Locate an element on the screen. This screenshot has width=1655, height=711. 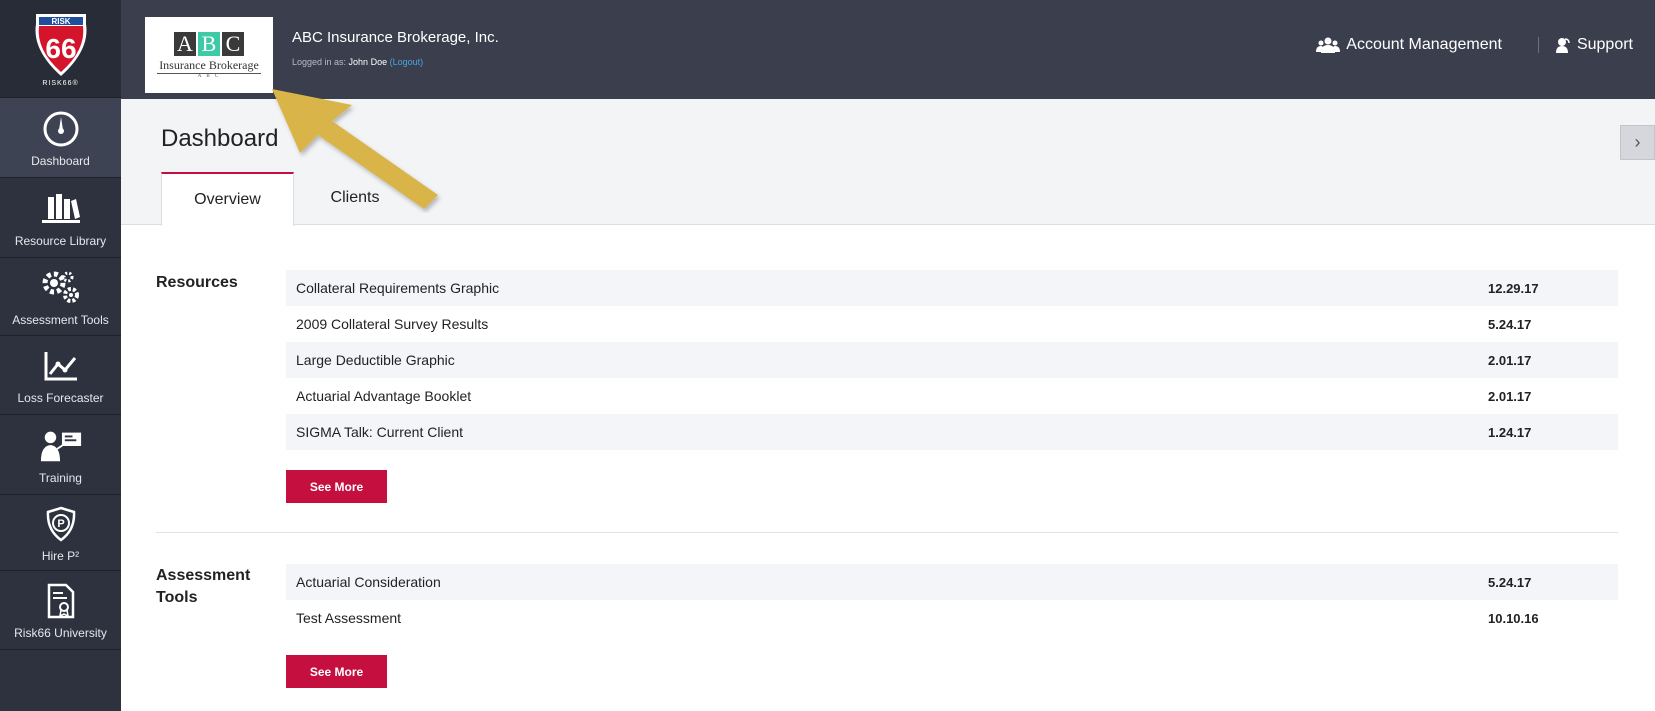
sidebar-item-training: Training is located at coordinates (60, 455).